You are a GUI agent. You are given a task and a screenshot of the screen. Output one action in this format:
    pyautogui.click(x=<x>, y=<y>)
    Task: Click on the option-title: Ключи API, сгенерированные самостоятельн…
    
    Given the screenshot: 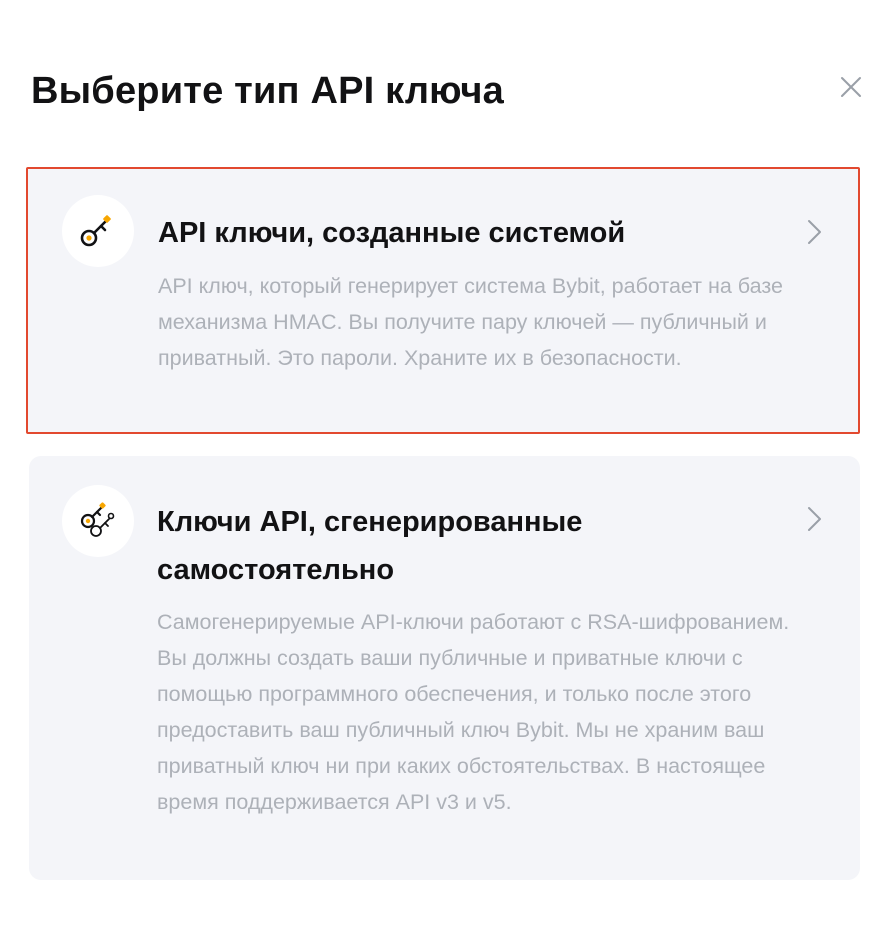 What is the action you would take?
    pyautogui.click(x=370, y=546)
    